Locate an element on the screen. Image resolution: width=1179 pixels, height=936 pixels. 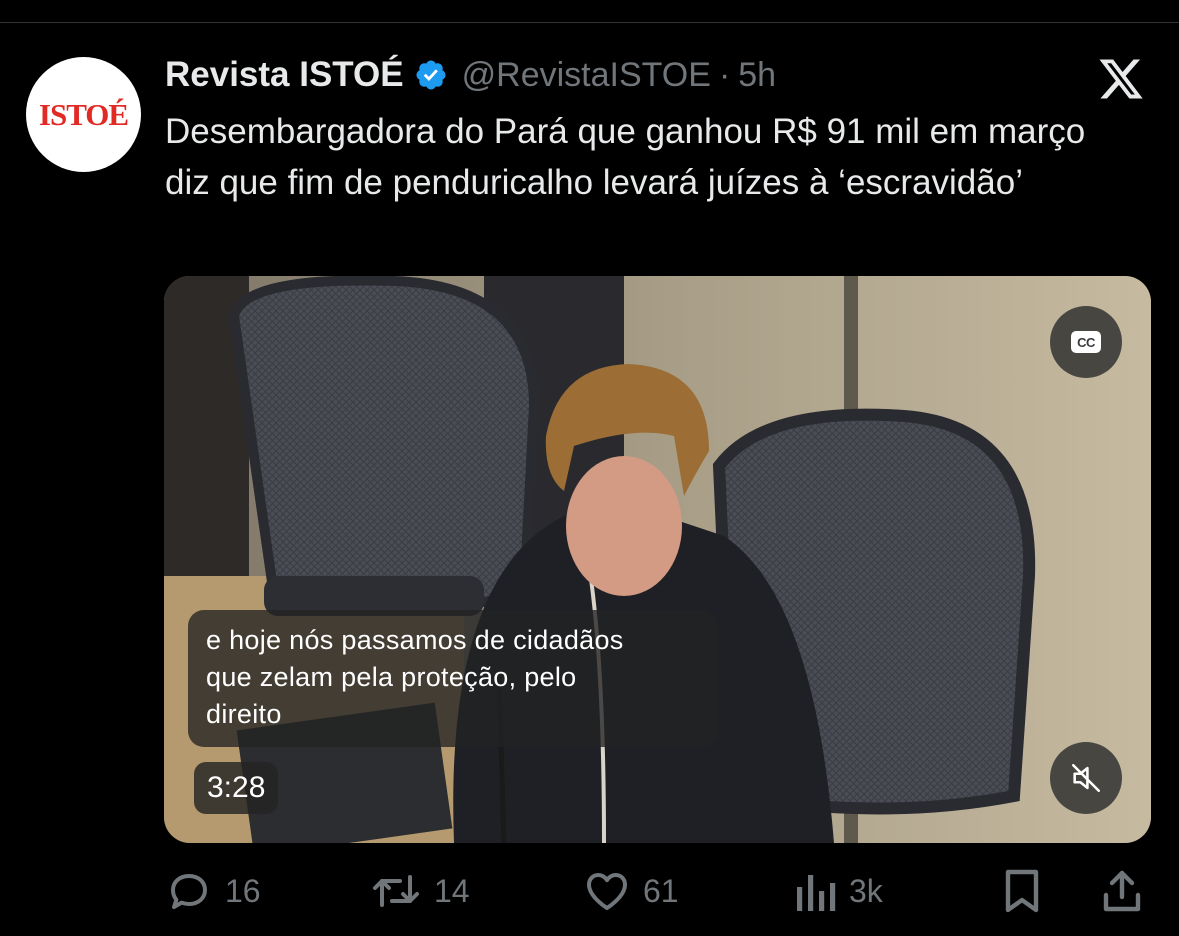
bookmark-button is located at coordinates (1022, 891).